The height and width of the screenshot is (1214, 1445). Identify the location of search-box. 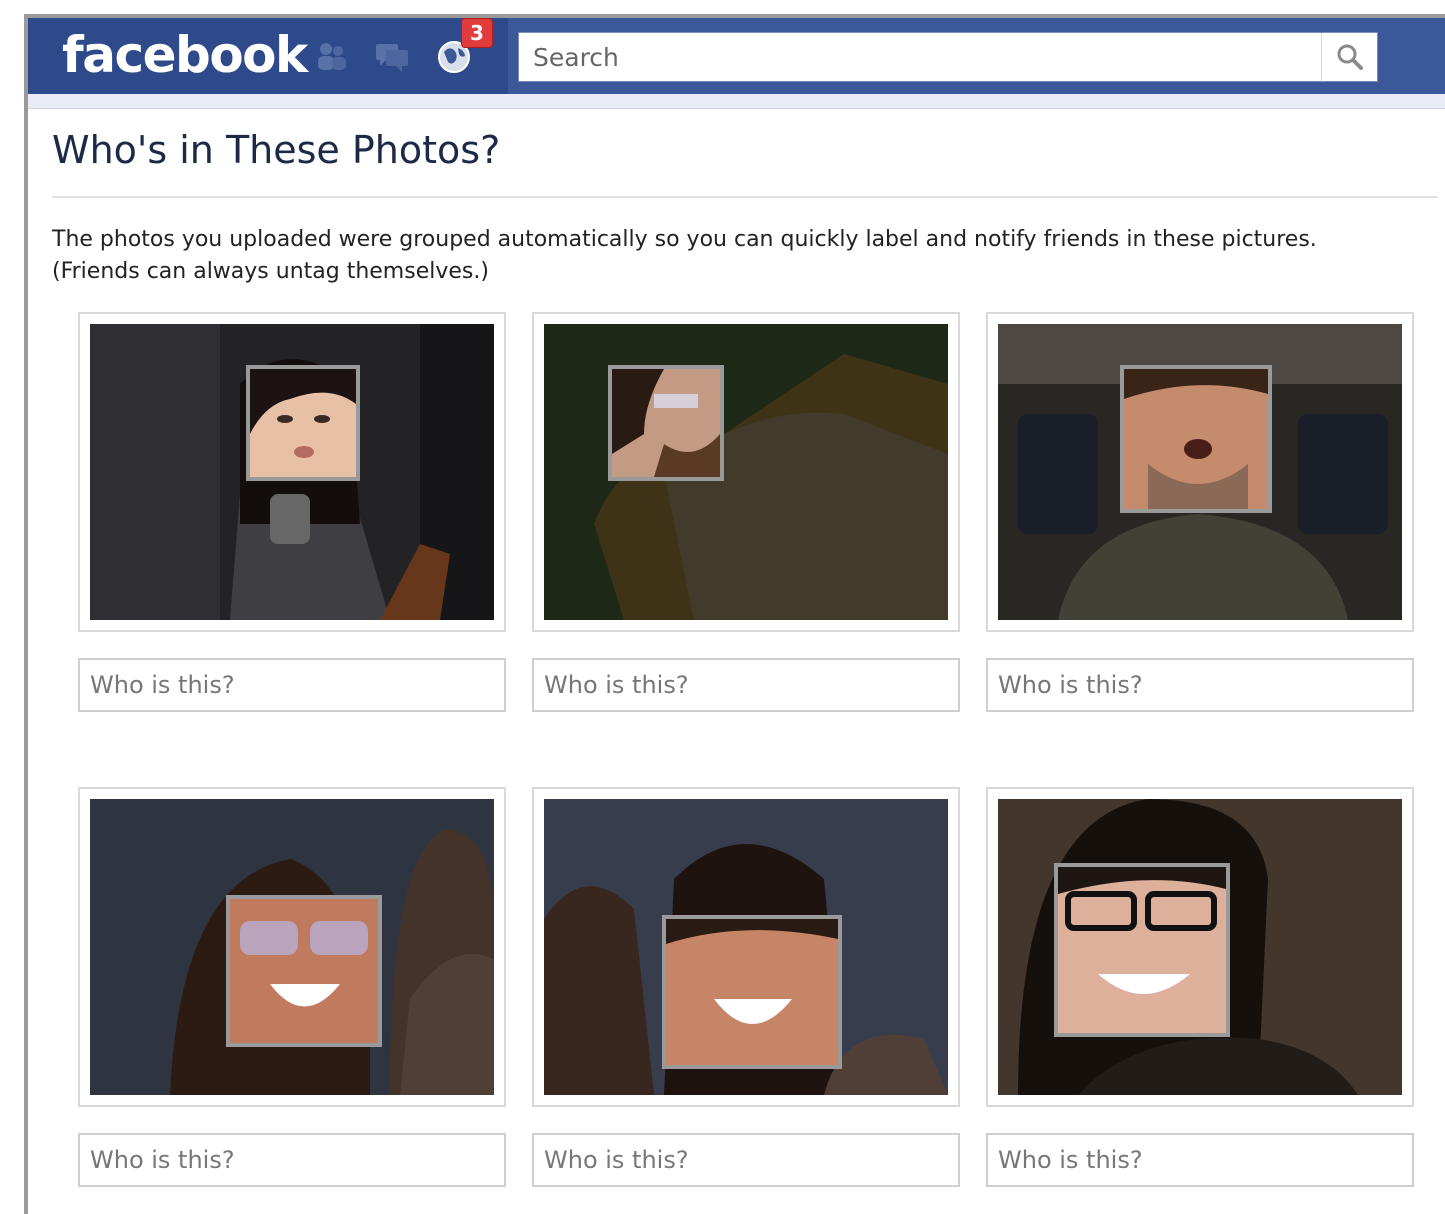
(948, 57).